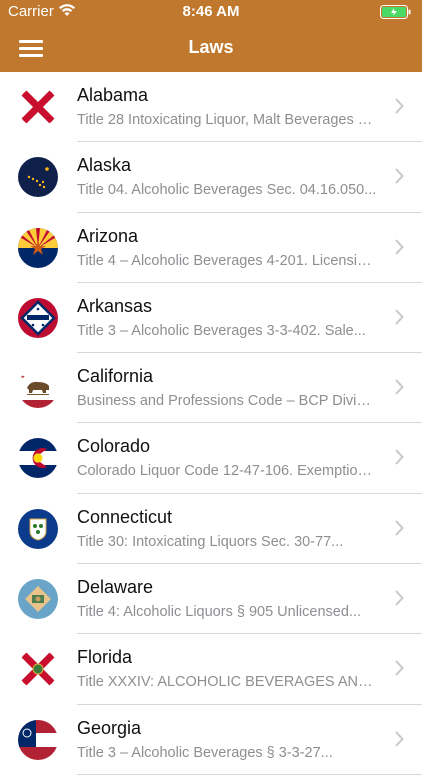 This screenshot has width=422, height=775. What do you see at coordinates (113, 95) in the screenshot?
I see `state-name: Alabama` at bounding box center [113, 95].